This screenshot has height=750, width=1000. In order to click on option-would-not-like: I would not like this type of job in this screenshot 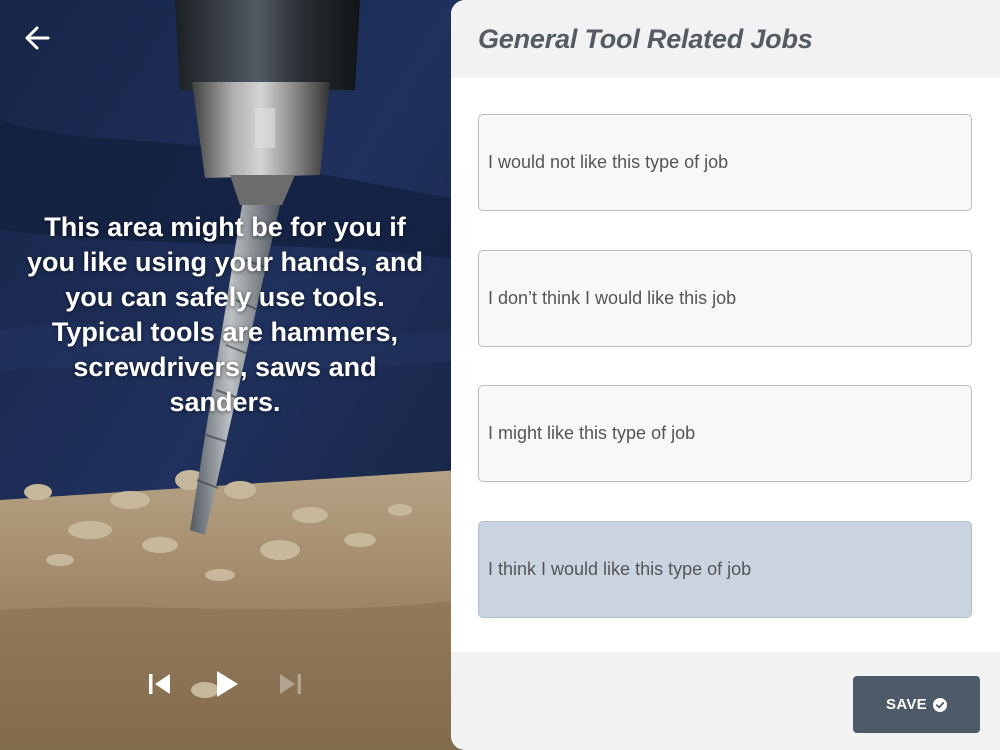, I will do `click(725, 162)`.